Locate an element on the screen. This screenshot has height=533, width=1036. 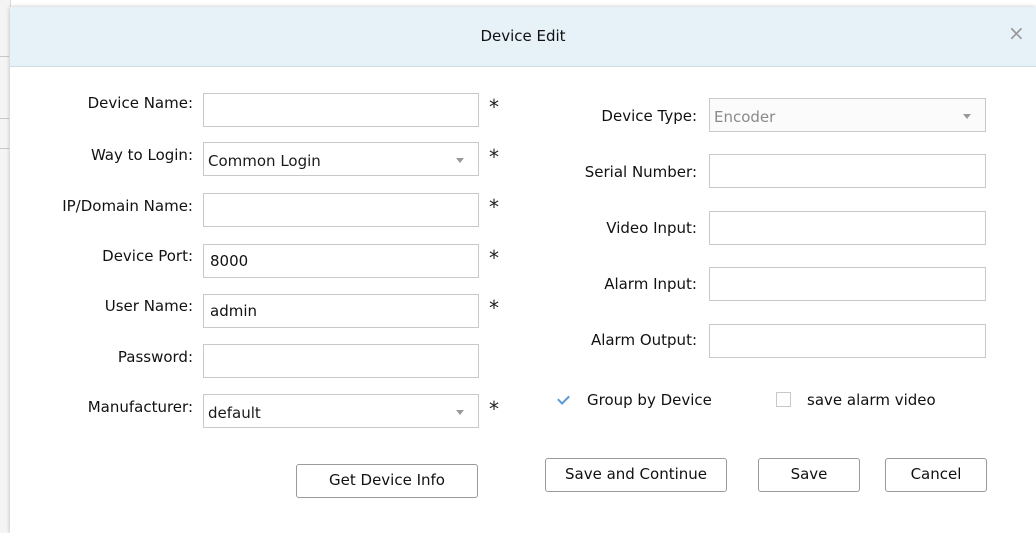
group-by-device-label: Group by Device is located at coordinates (649, 400).